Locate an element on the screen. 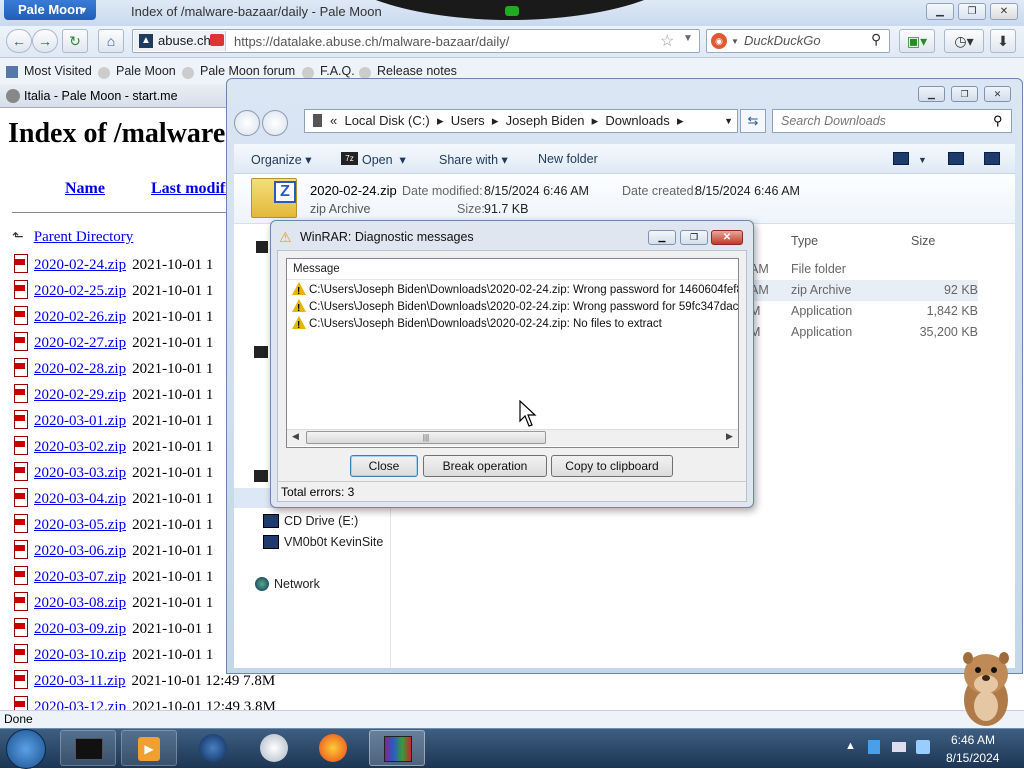  file-link: 2020-03-04.zip is located at coordinates (80, 499).